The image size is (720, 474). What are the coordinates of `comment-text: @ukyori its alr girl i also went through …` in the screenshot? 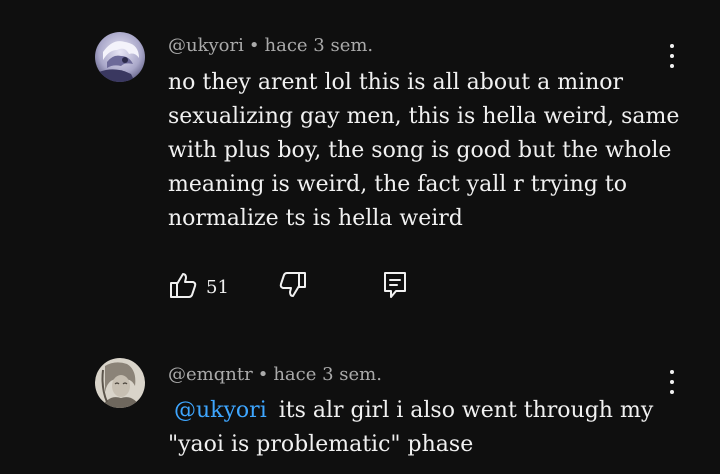 It's located at (428, 428).